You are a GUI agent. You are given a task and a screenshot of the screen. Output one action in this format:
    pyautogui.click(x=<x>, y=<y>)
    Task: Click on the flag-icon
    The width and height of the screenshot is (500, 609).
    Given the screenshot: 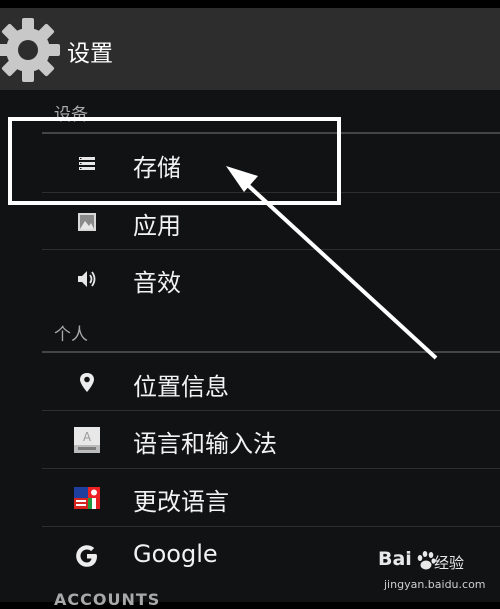 What is the action you would take?
    pyautogui.click(x=87, y=498)
    